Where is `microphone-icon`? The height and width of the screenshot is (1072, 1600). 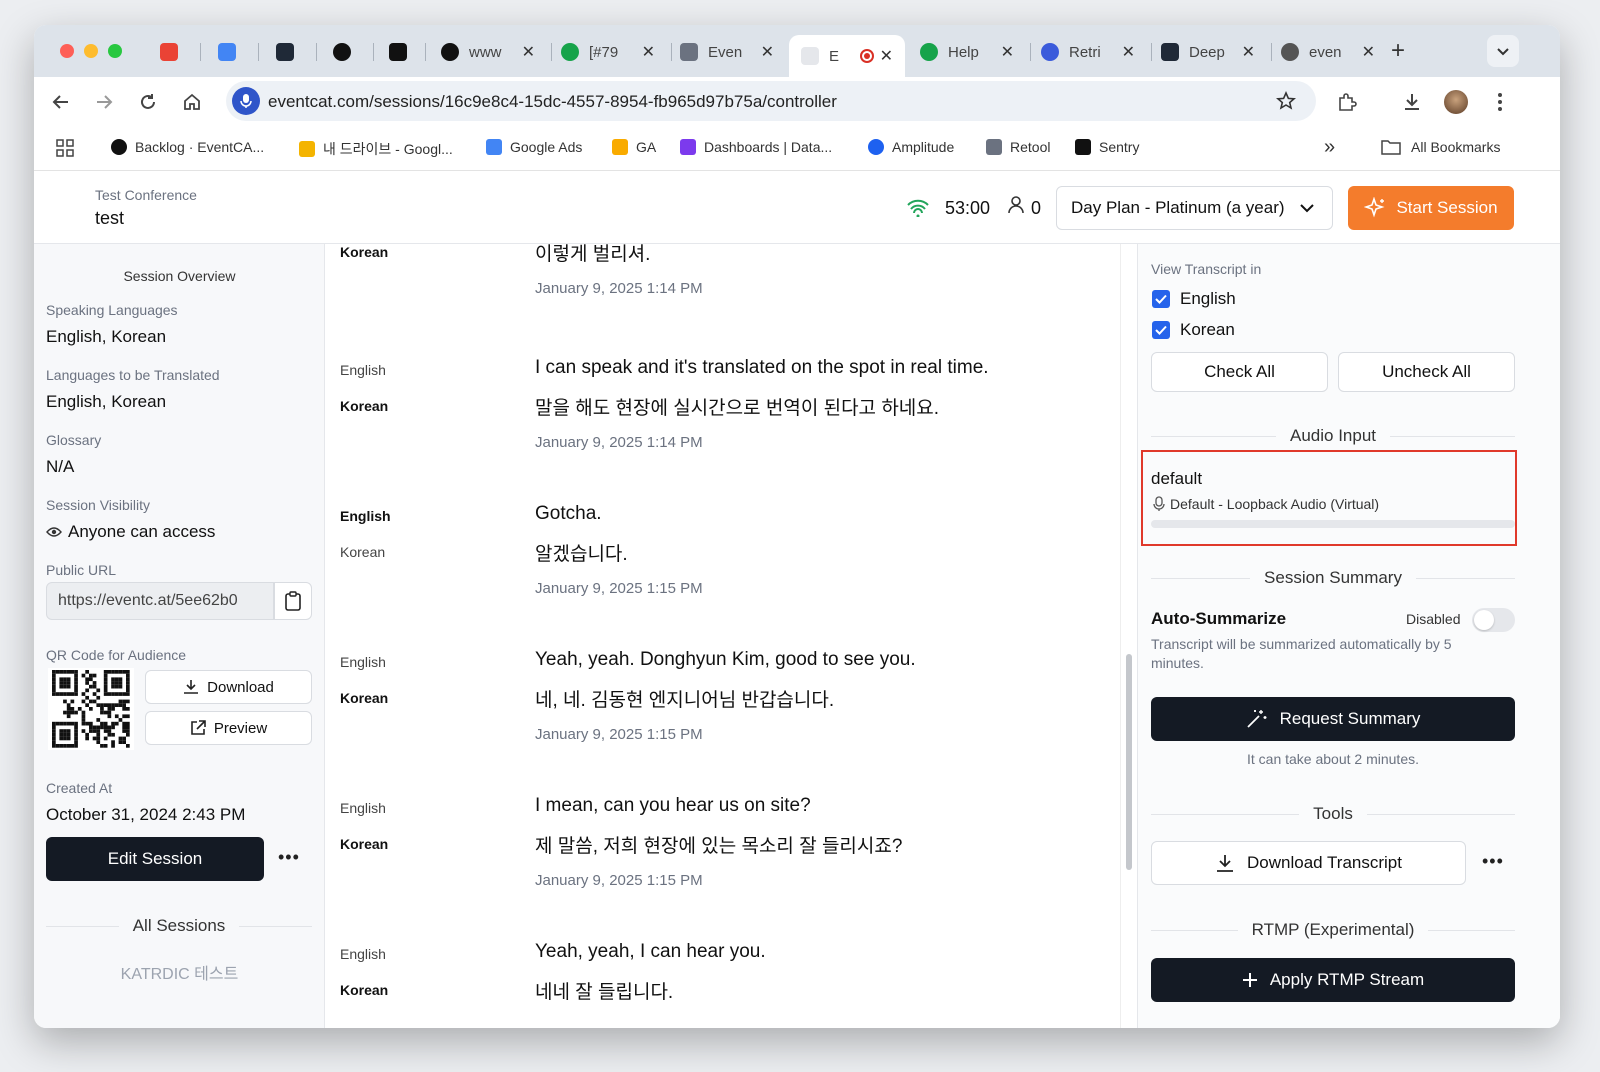
microphone-icon is located at coordinates (1159, 503).